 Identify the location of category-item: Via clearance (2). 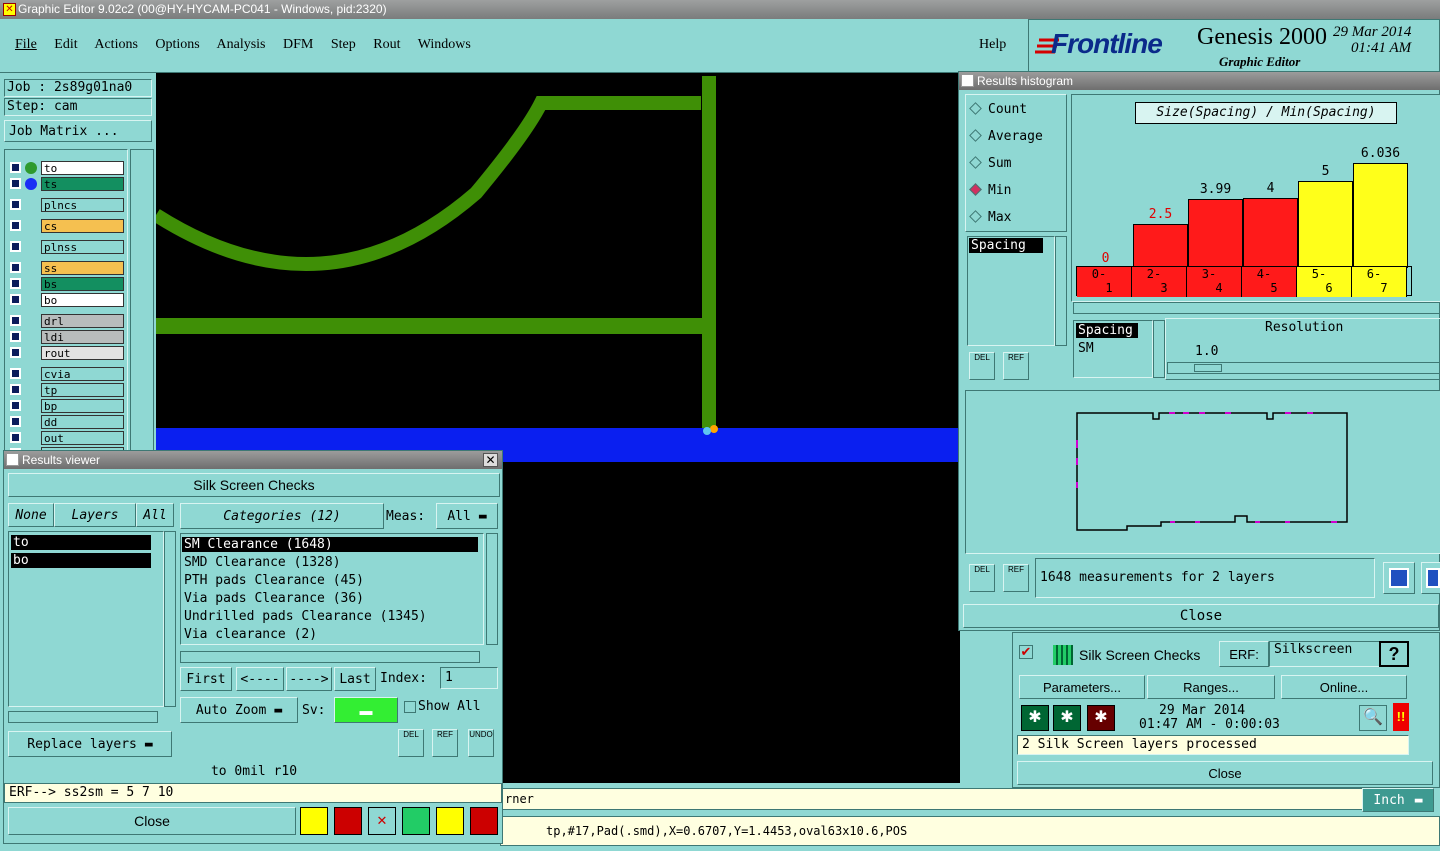
(249, 634).